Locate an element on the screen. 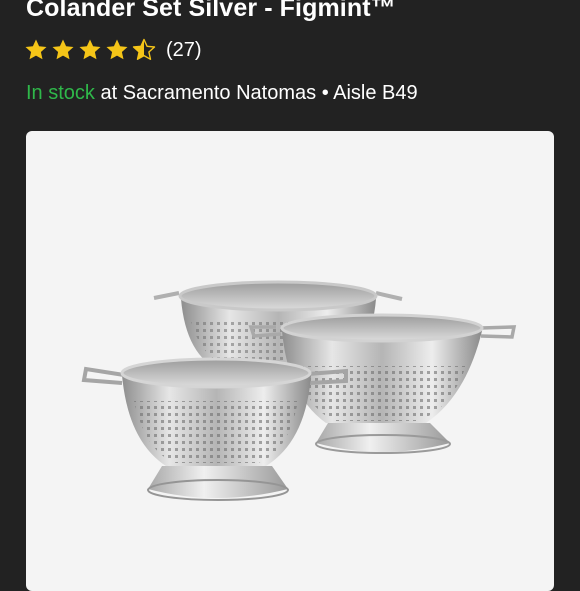  rating-row: (27) is located at coordinates (113, 50).